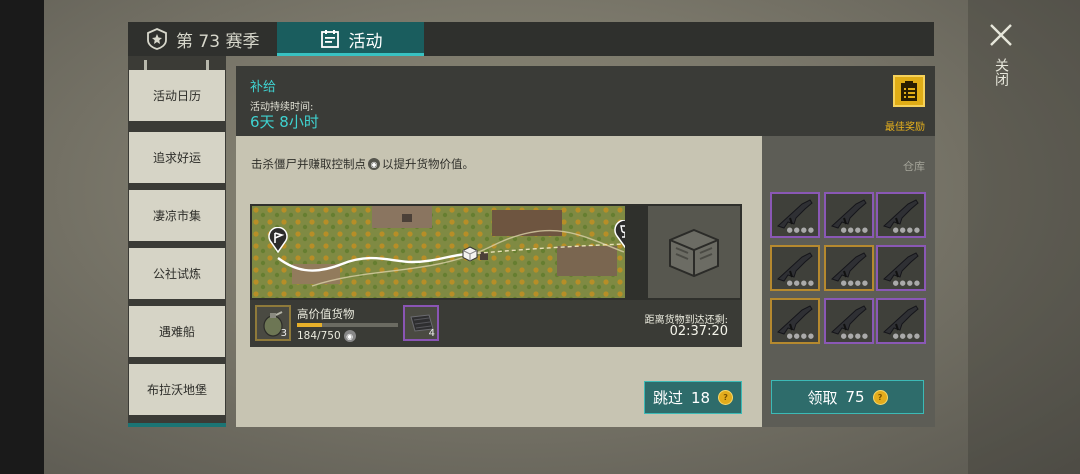  Describe the element at coordinates (619, 234) in the screenshot. I see `destination-marker-icon` at that location.